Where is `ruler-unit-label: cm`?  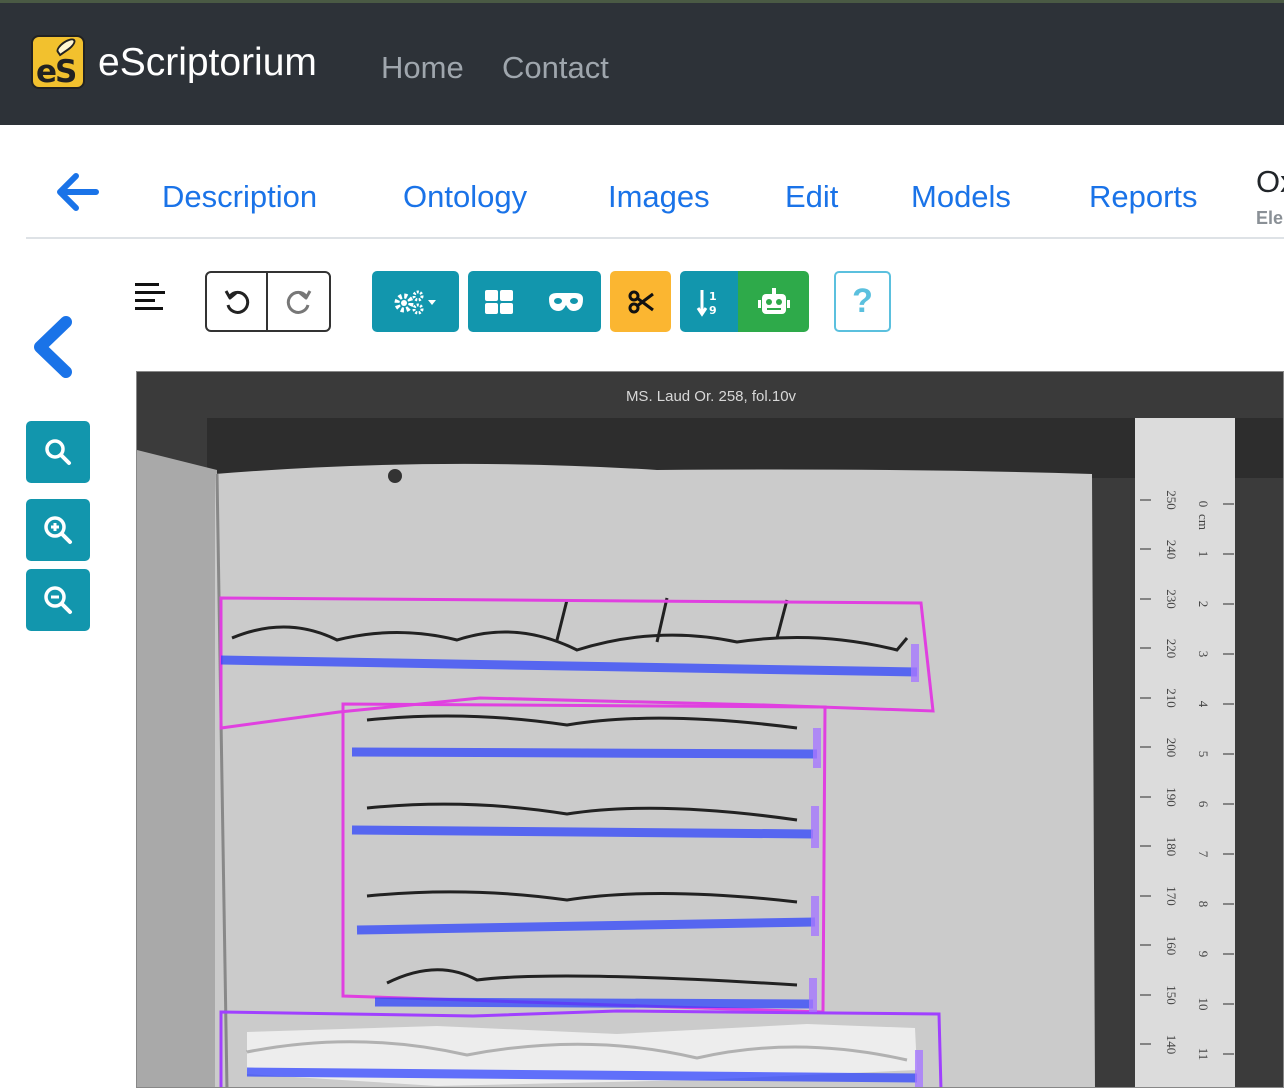
ruler-unit-label: cm is located at coordinates (1203, 522).